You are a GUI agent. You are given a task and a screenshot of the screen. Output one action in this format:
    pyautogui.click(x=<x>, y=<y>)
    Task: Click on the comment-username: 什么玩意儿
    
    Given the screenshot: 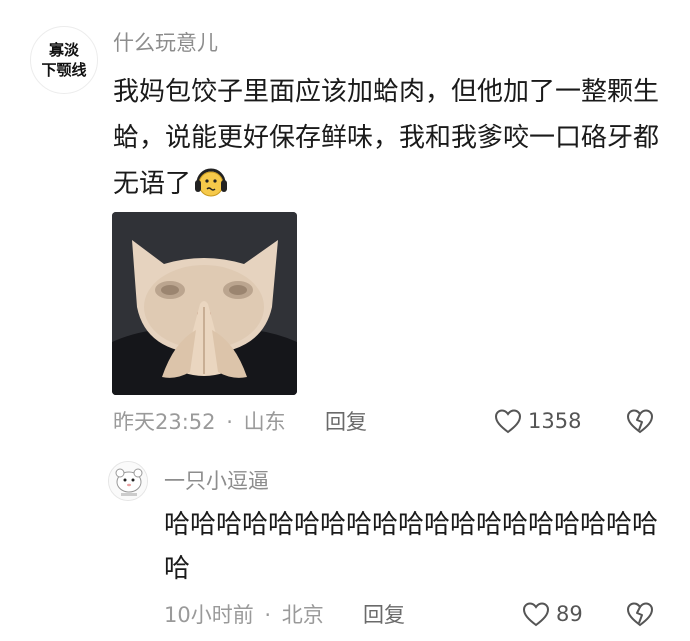 What is the action you would take?
    pyautogui.click(x=165, y=43)
    